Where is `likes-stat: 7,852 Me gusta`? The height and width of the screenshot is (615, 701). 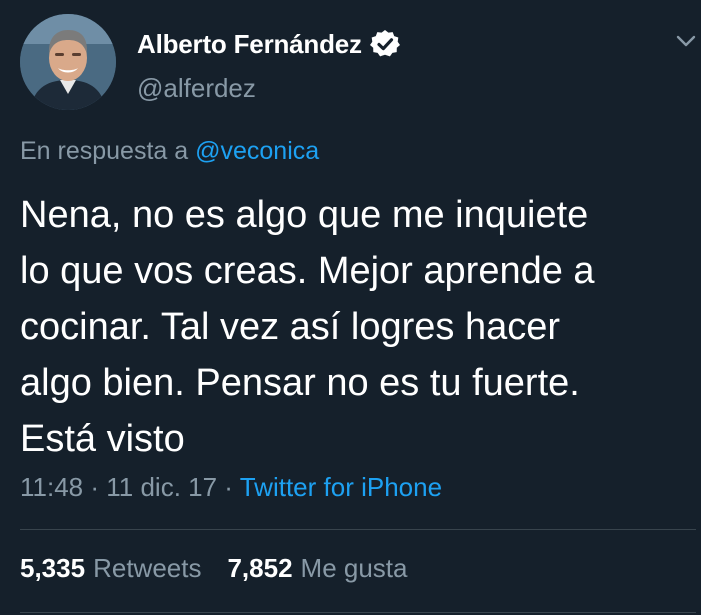 likes-stat: 7,852 Me gusta is located at coordinates (317, 568).